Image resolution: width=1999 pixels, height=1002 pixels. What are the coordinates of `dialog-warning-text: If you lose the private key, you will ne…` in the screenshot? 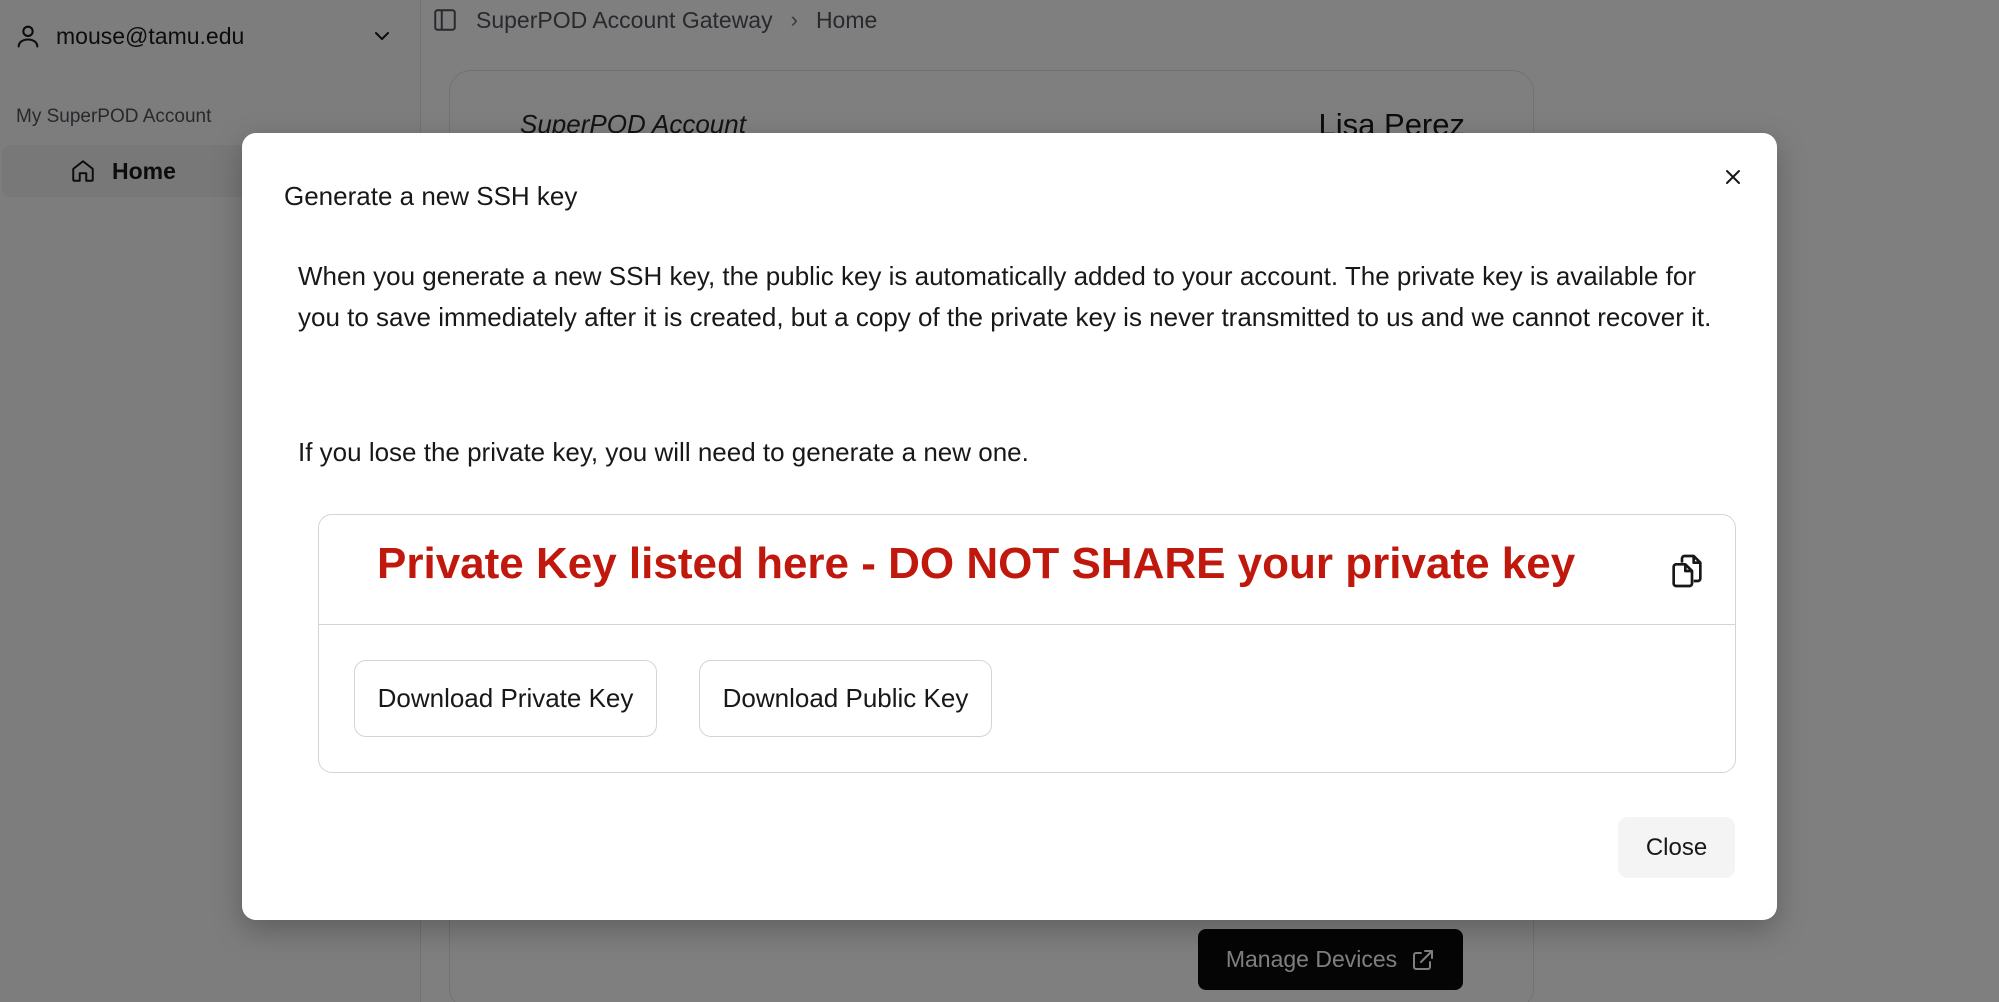 It's located at (663, 452).